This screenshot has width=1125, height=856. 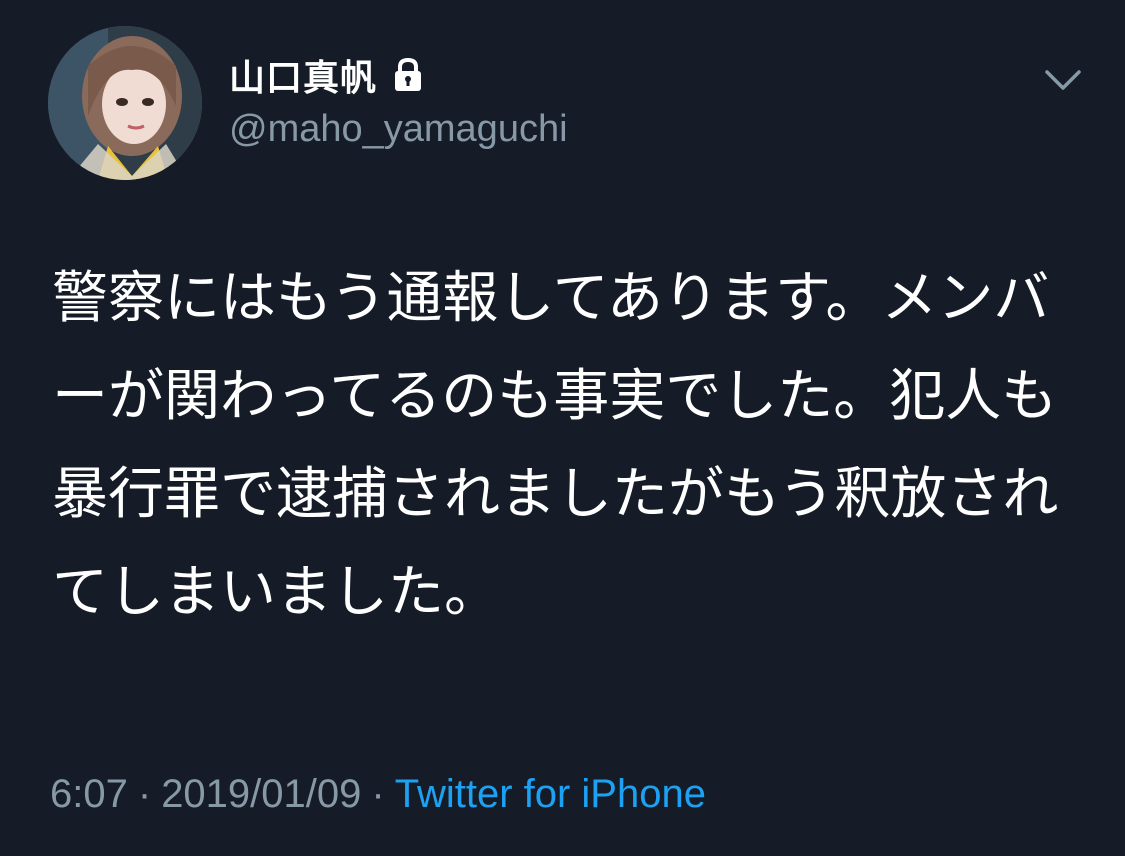 I want to click on avatar, so click(x=125, y=103).